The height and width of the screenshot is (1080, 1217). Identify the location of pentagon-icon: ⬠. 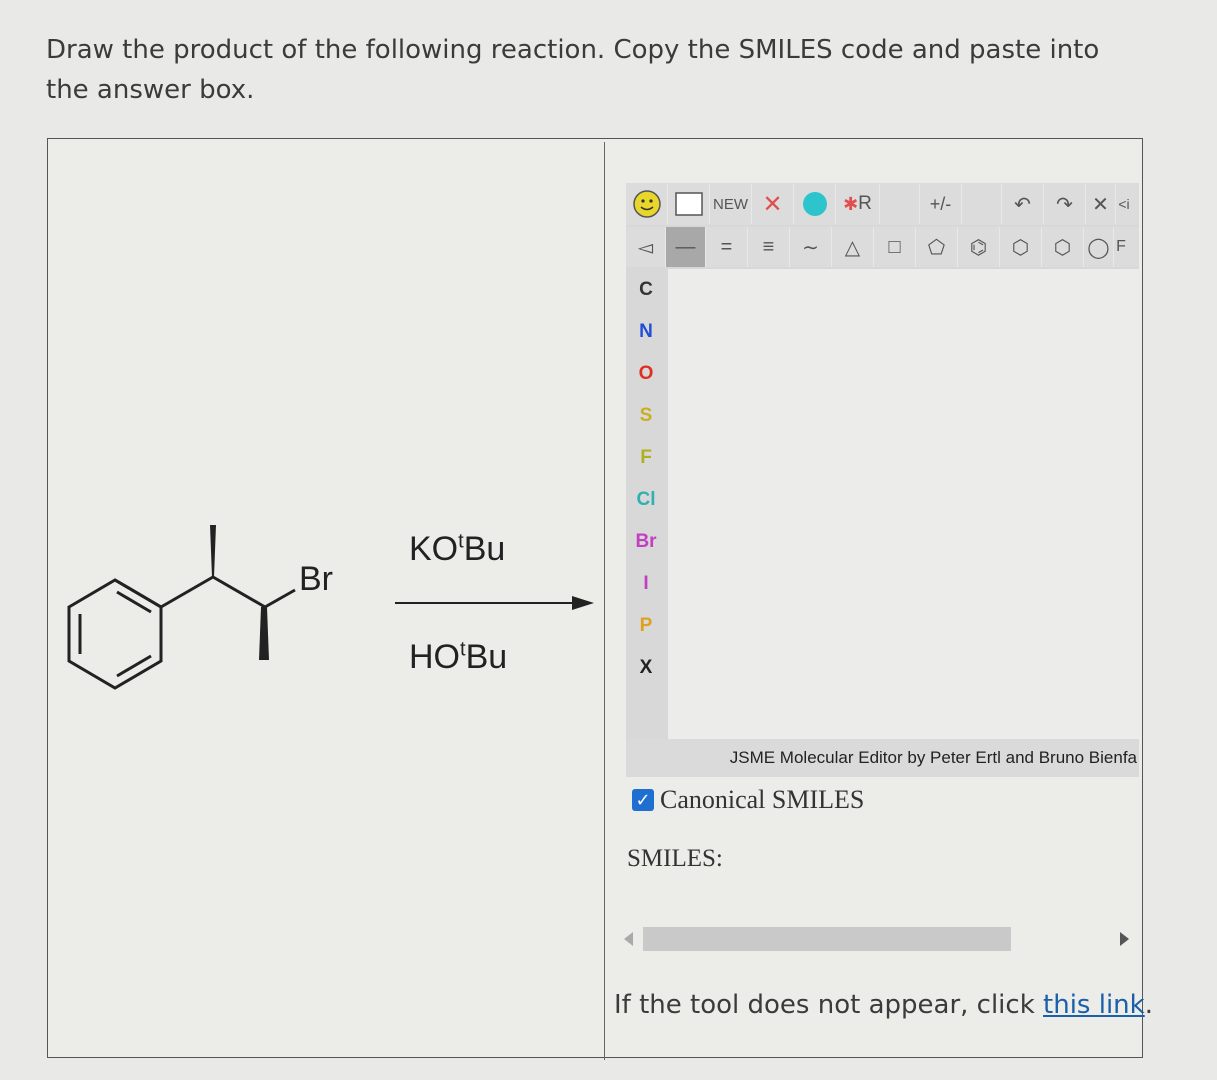
(936, 247).